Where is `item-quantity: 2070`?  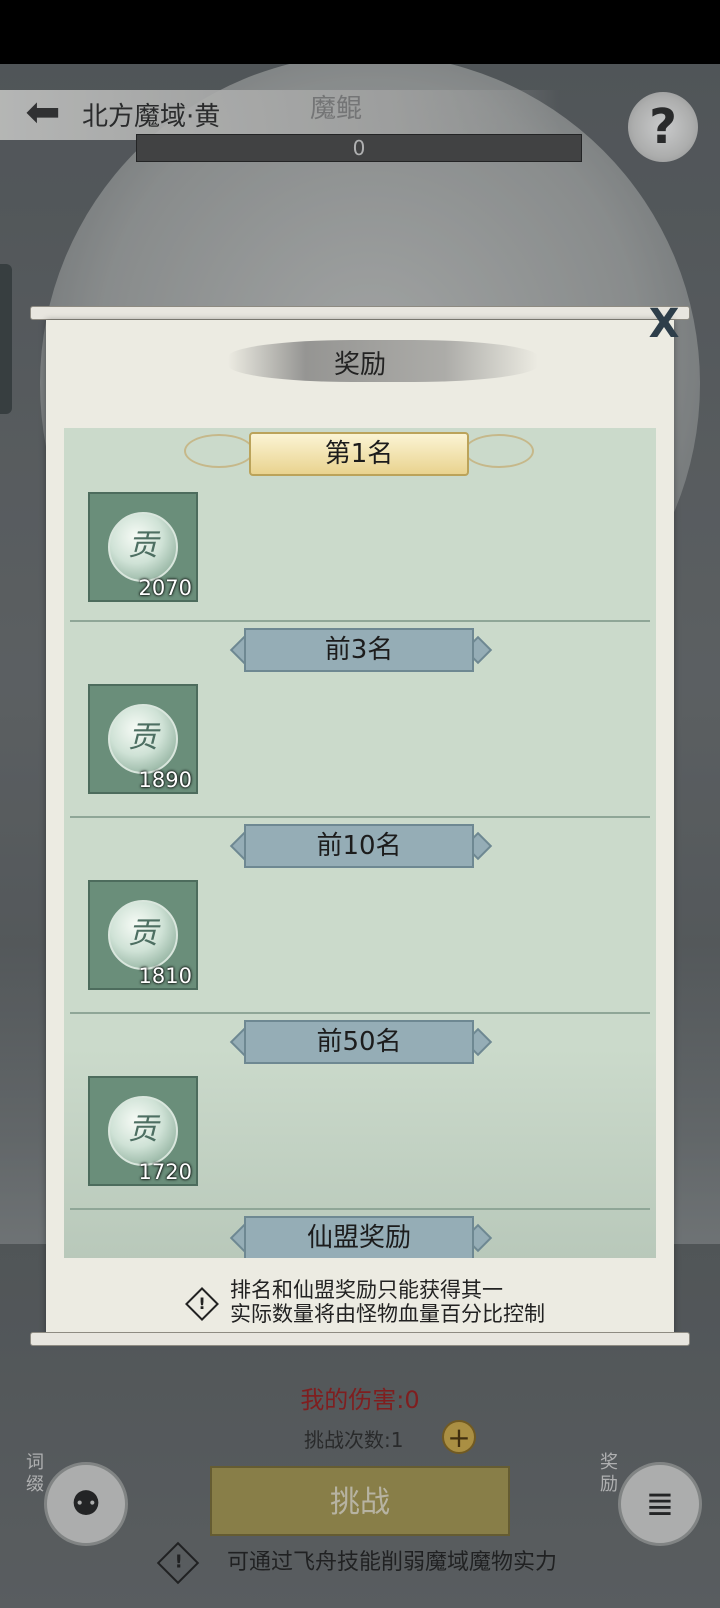 item-quantity: 2070 is located at coordinates (165, 588).